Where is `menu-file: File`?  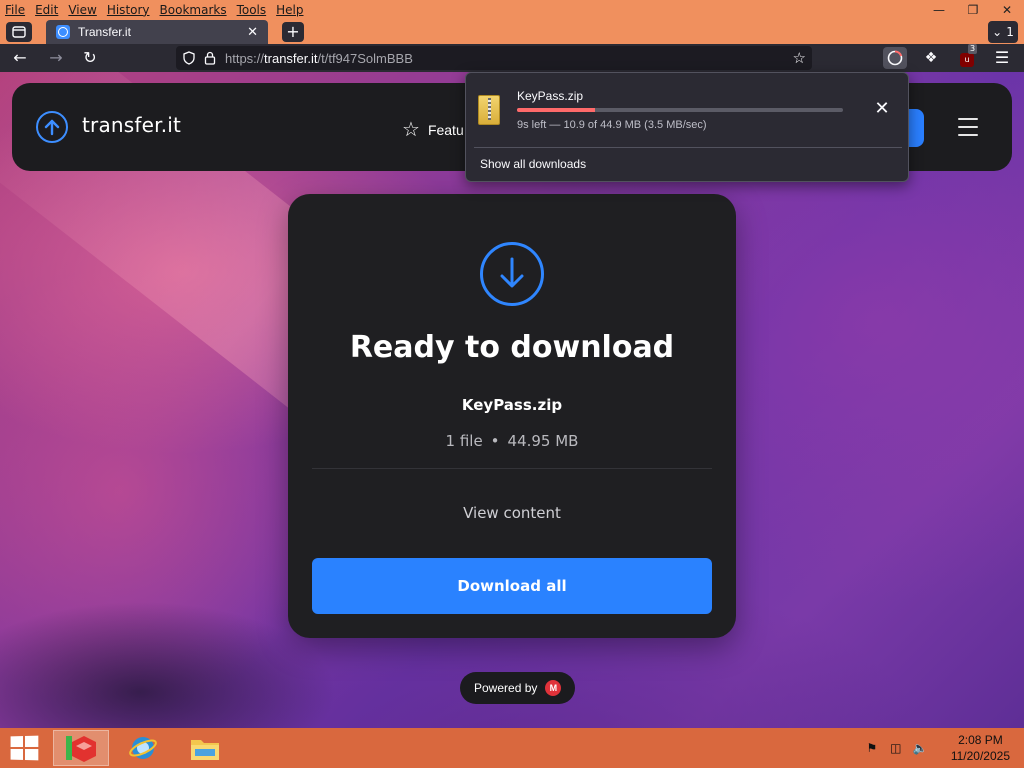 menu-file: File is located at coordinates (15, 10).